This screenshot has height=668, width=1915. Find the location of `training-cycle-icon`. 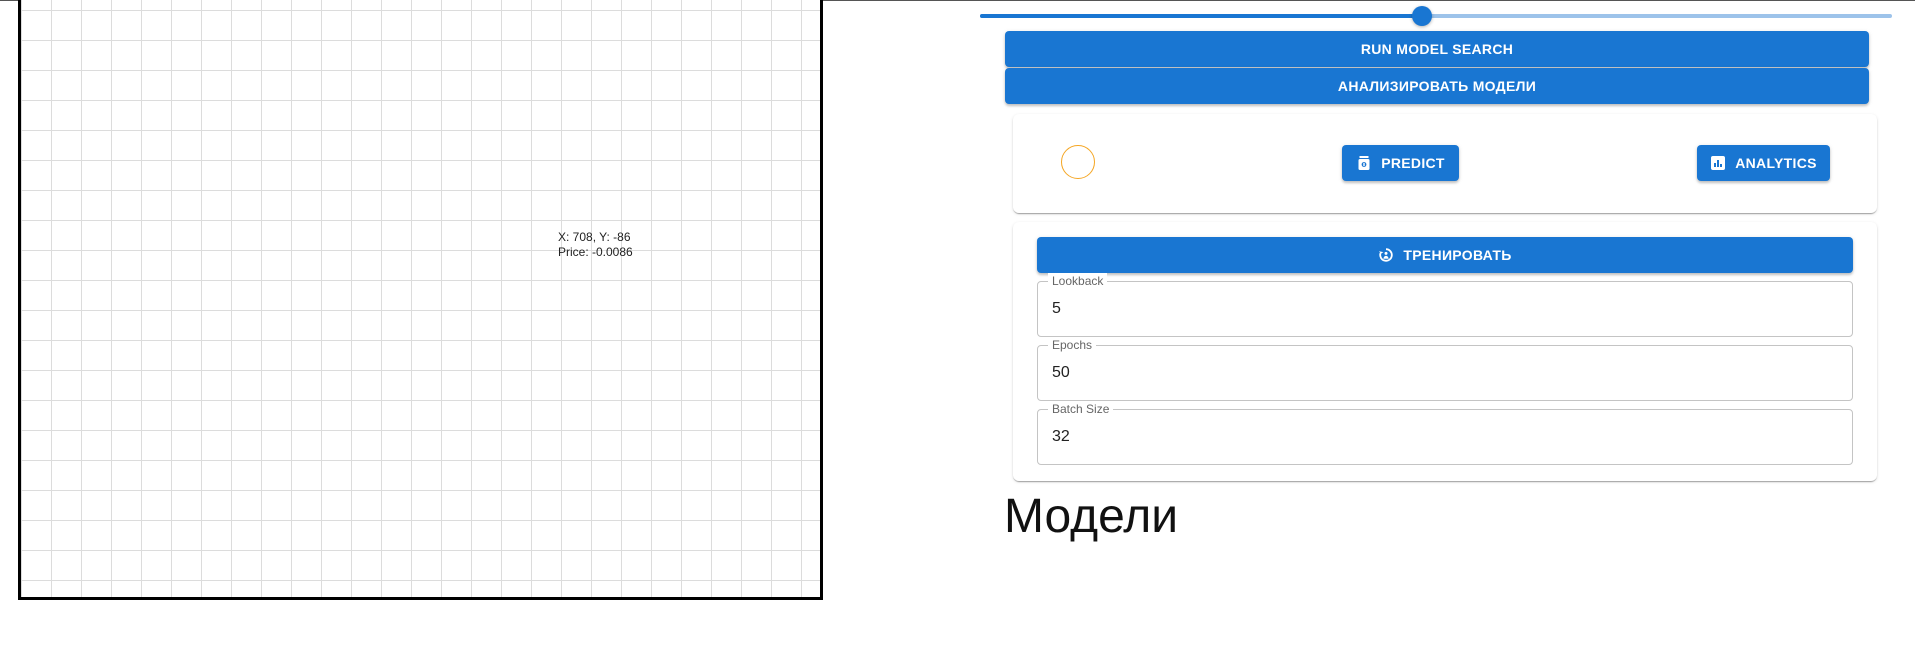

training-cycle-icon is located at coordinates (1386, 255).